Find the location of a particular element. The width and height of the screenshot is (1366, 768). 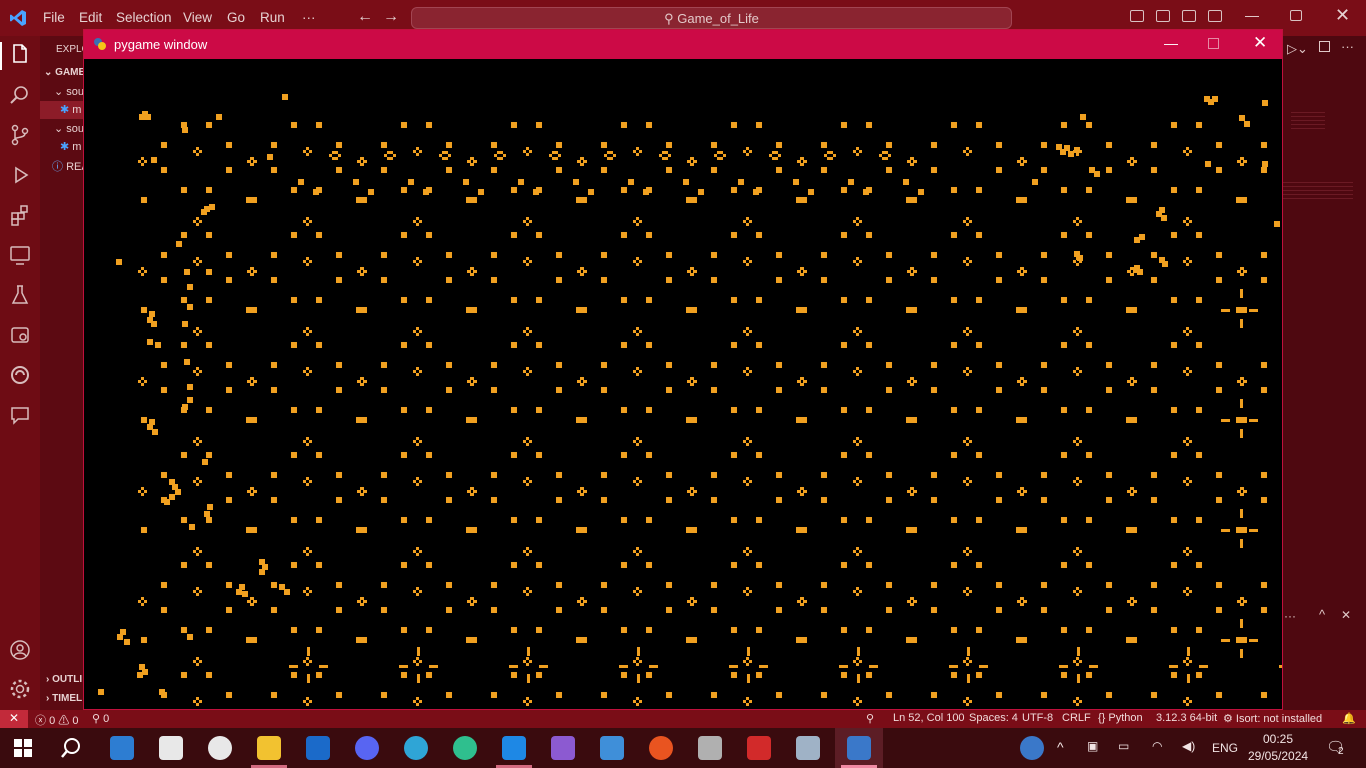

forward-arrow-icon: → is located at coordinates (391, 17).